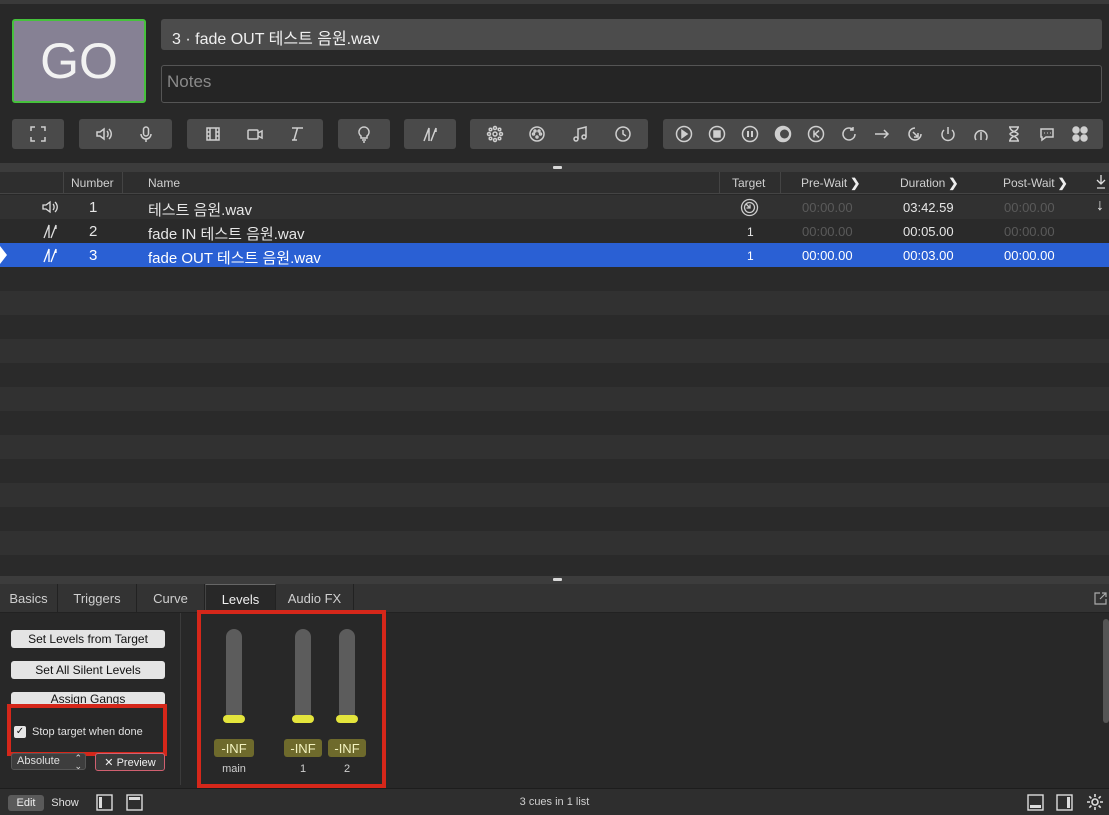  I want to click on column-pre-wait: Pre-Wait ❯, so click(830, 183).